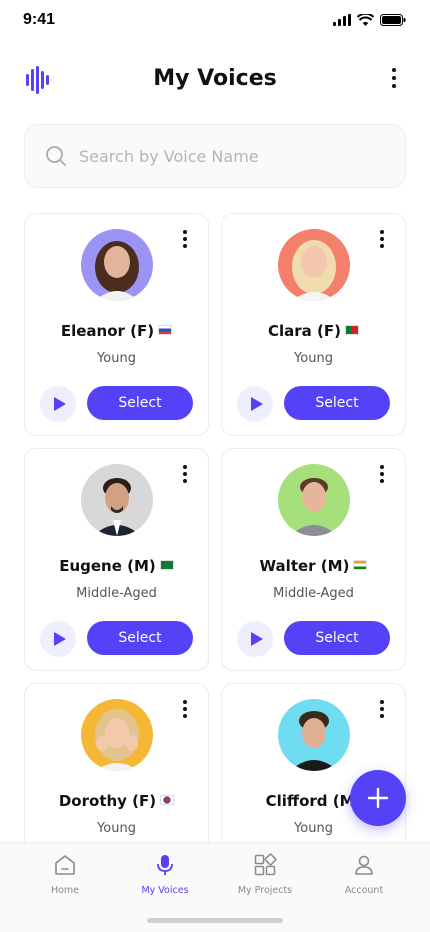 The image size is (430, 932). What do you see at coordinates (265, 864) in the screenshot?
I see `grid-icon` at bounding box center [265, 864].